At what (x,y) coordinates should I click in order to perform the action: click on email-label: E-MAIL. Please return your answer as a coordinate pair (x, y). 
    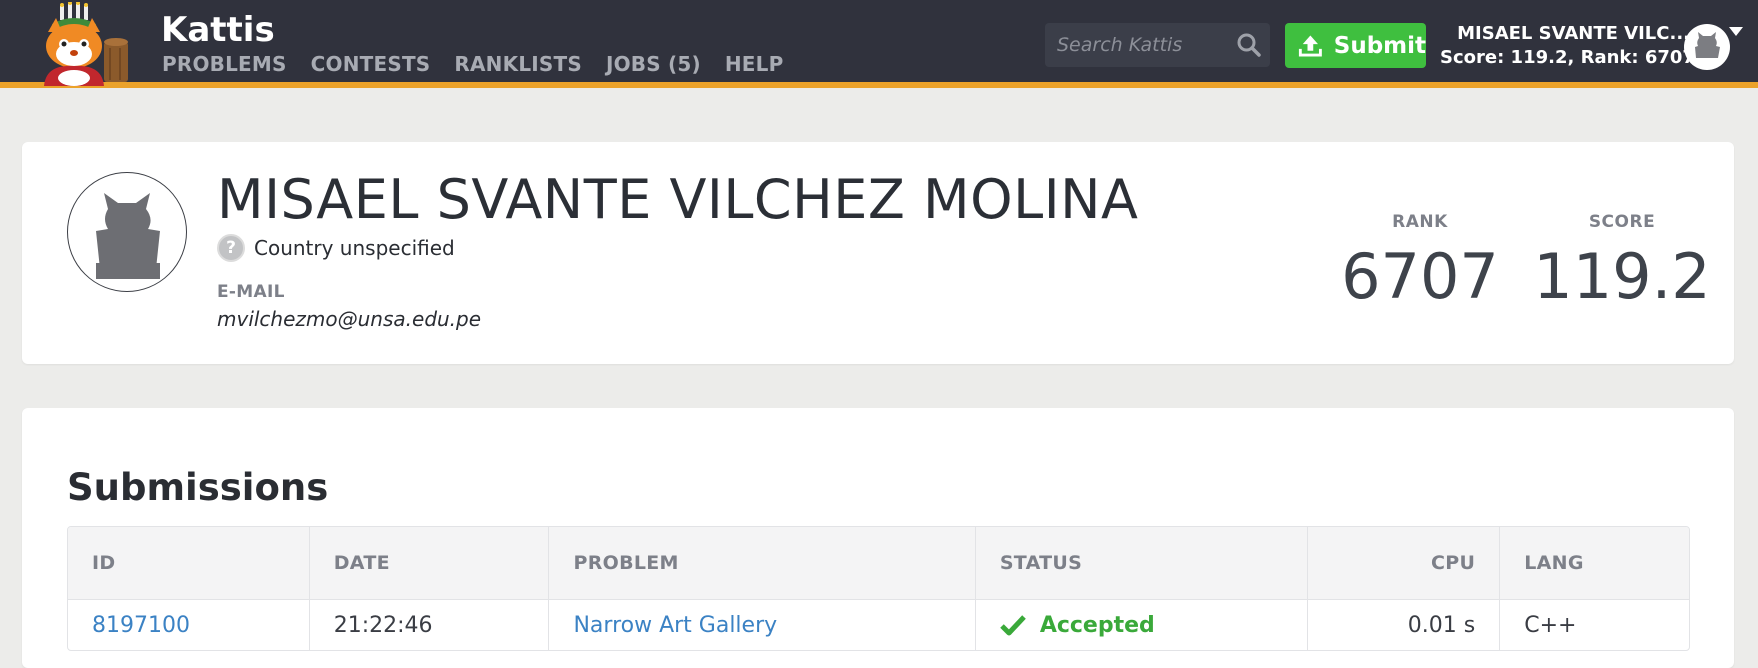
    Looking at the image, I should click on (251, 292).